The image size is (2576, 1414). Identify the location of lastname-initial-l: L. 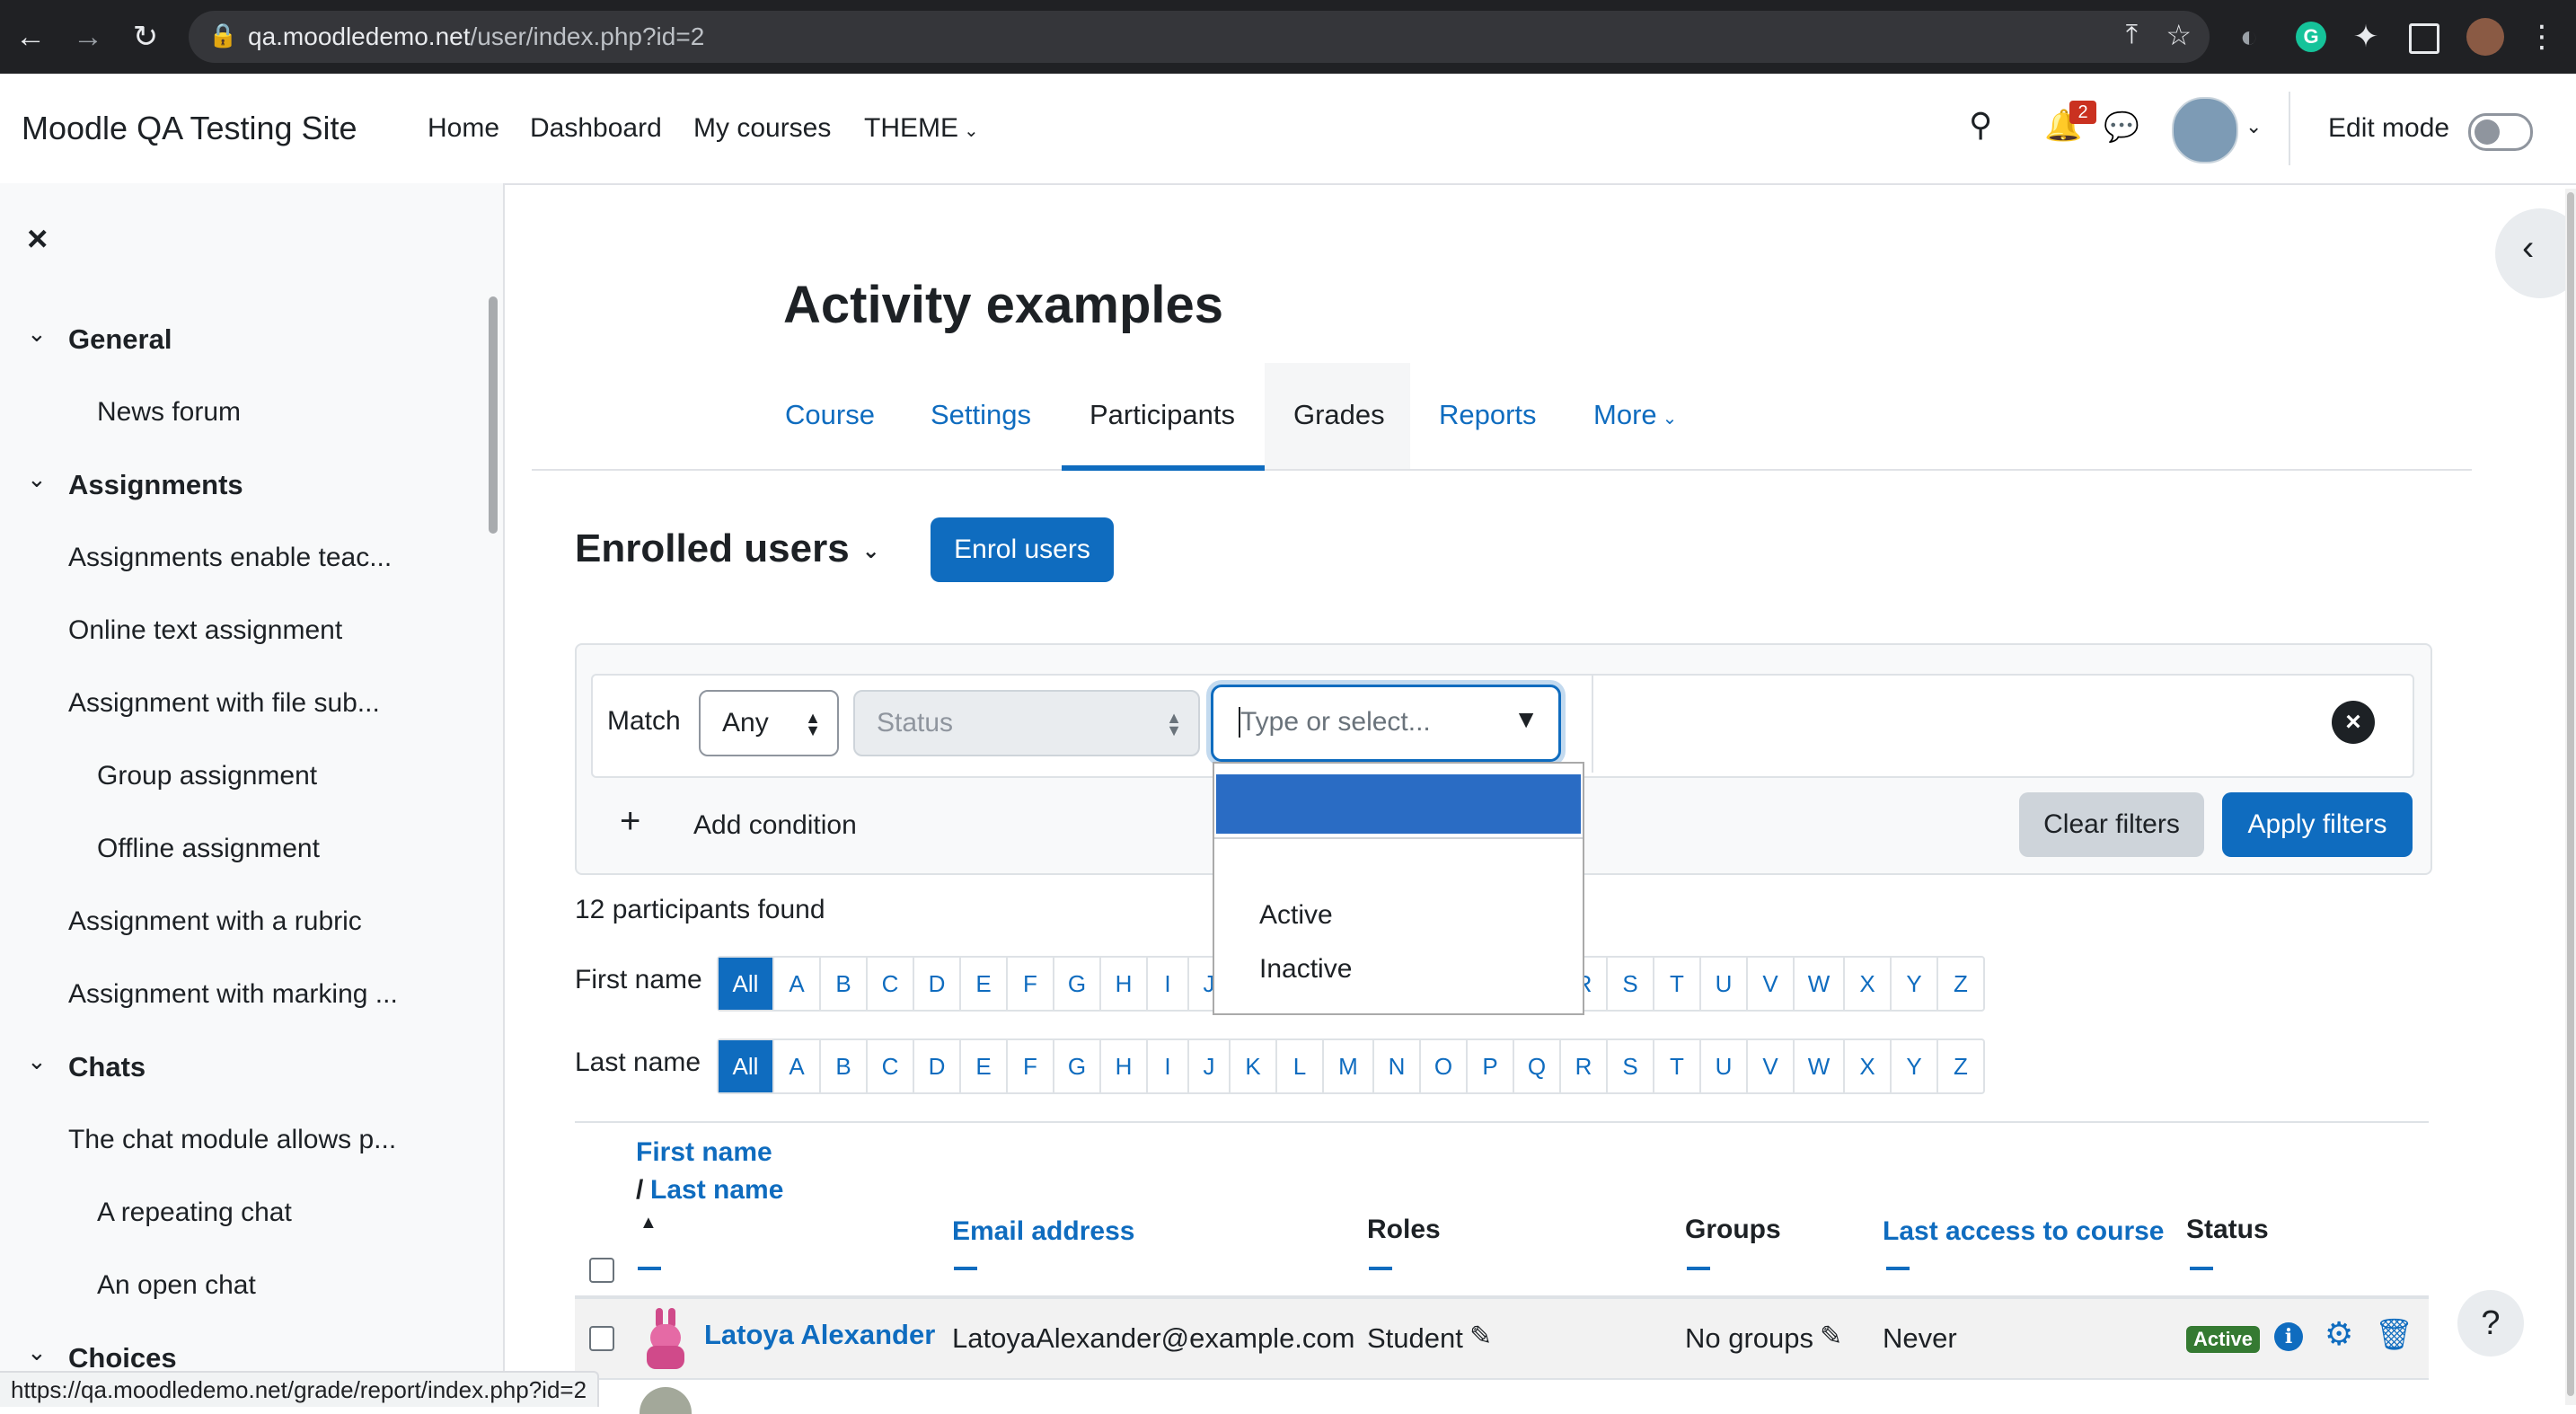
(1300, 1066).